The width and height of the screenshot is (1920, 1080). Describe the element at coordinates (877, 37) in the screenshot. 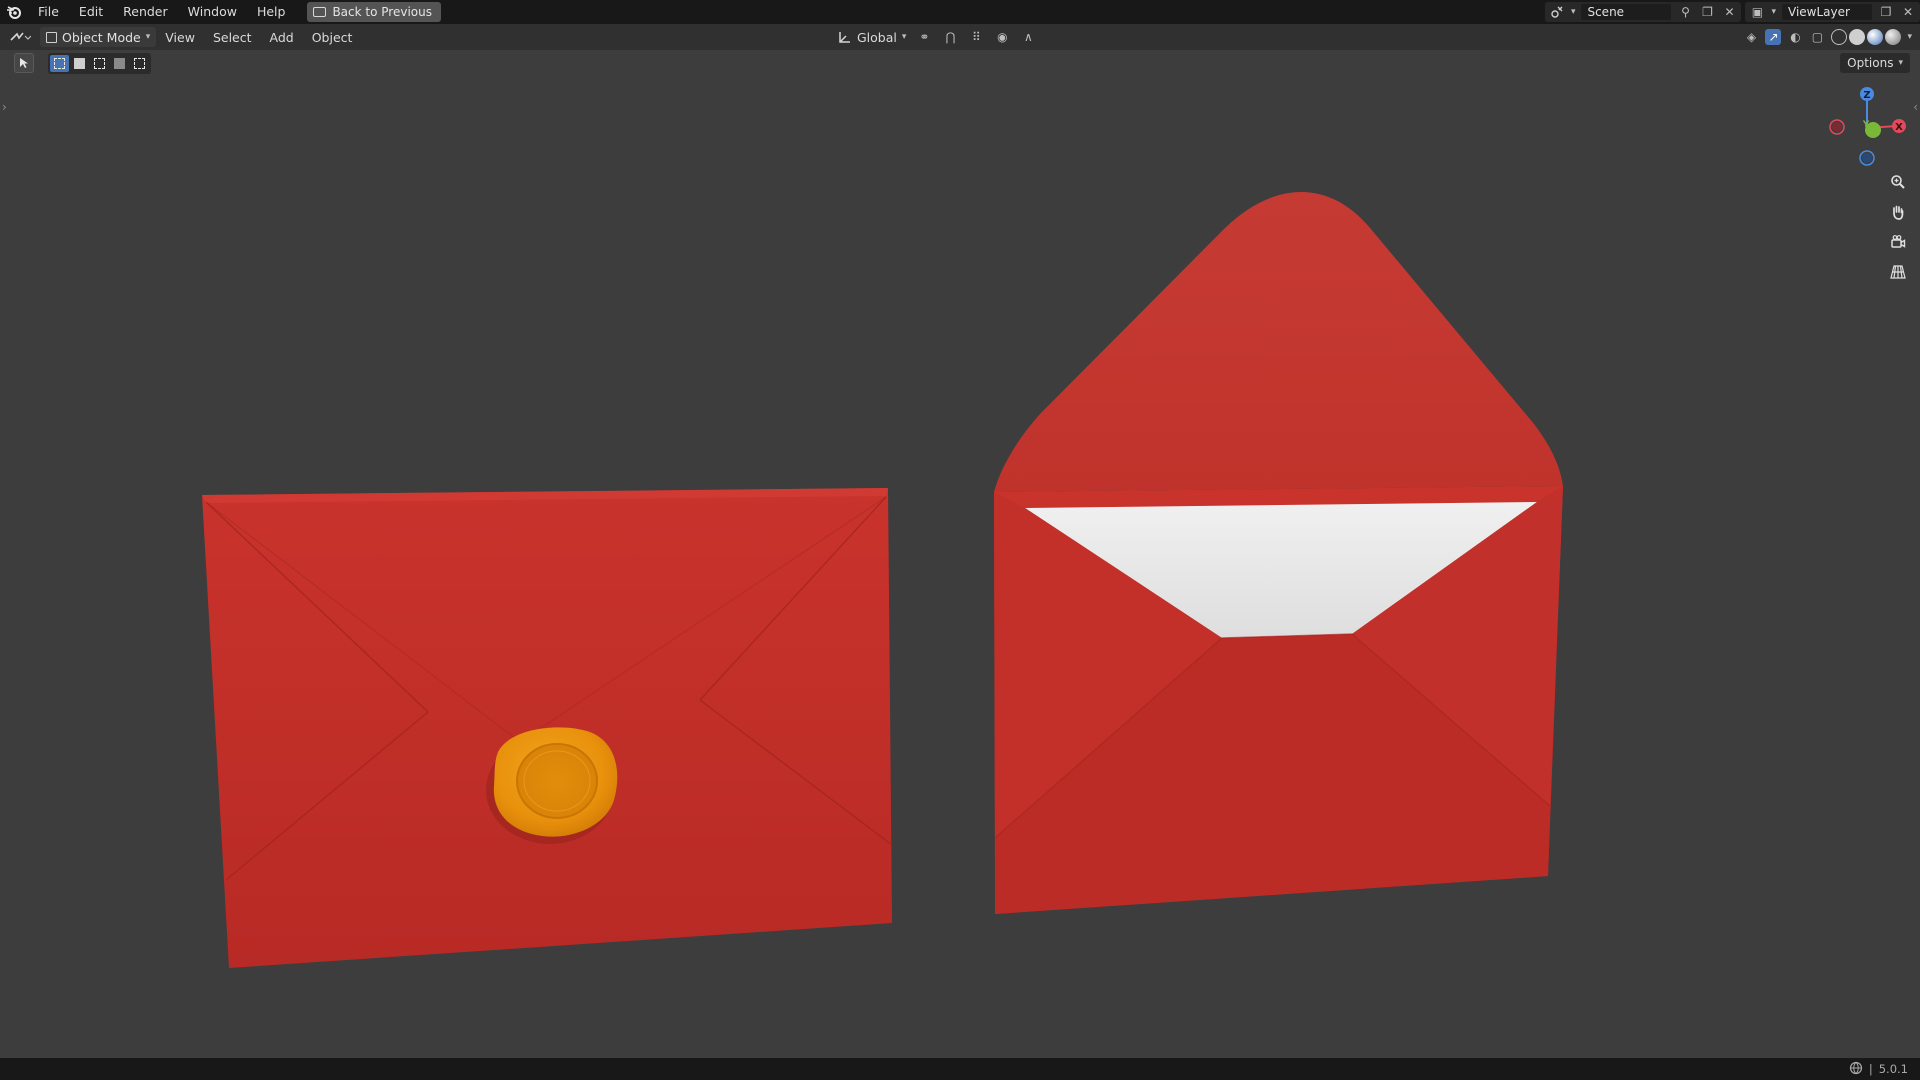

I see `orientation-label: Global` at that location.